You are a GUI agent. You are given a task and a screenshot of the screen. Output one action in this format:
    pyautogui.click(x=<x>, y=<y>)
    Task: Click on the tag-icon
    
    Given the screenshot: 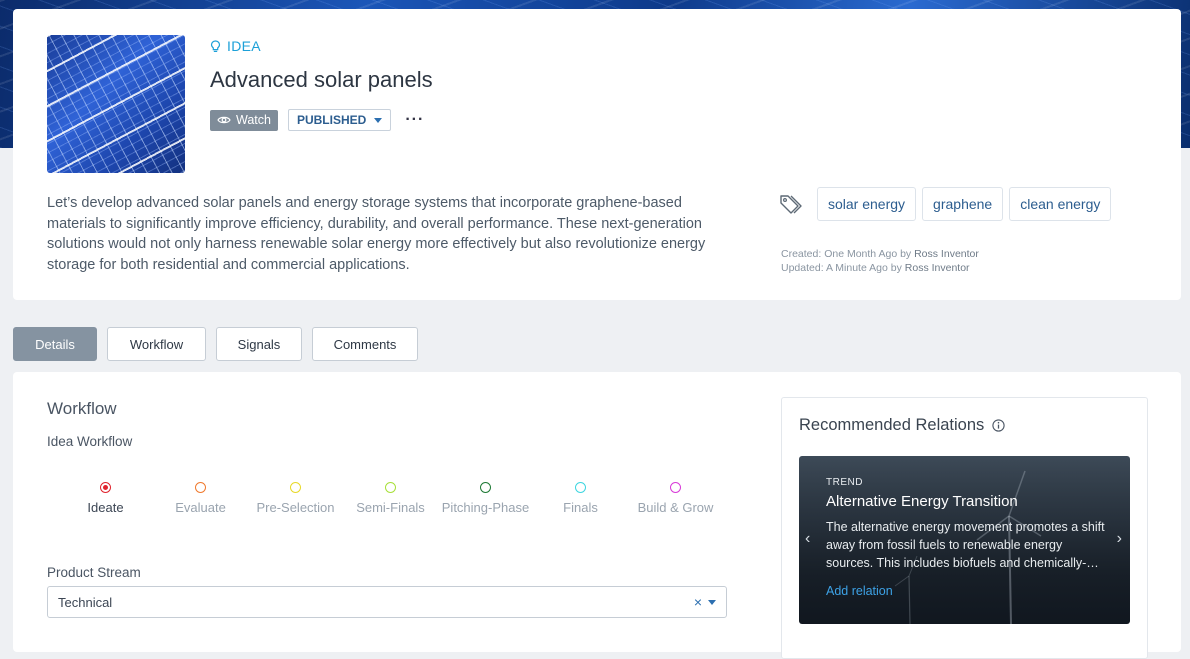 What is the action you would take?
    pyautogui.click(x=791, y=204)
    